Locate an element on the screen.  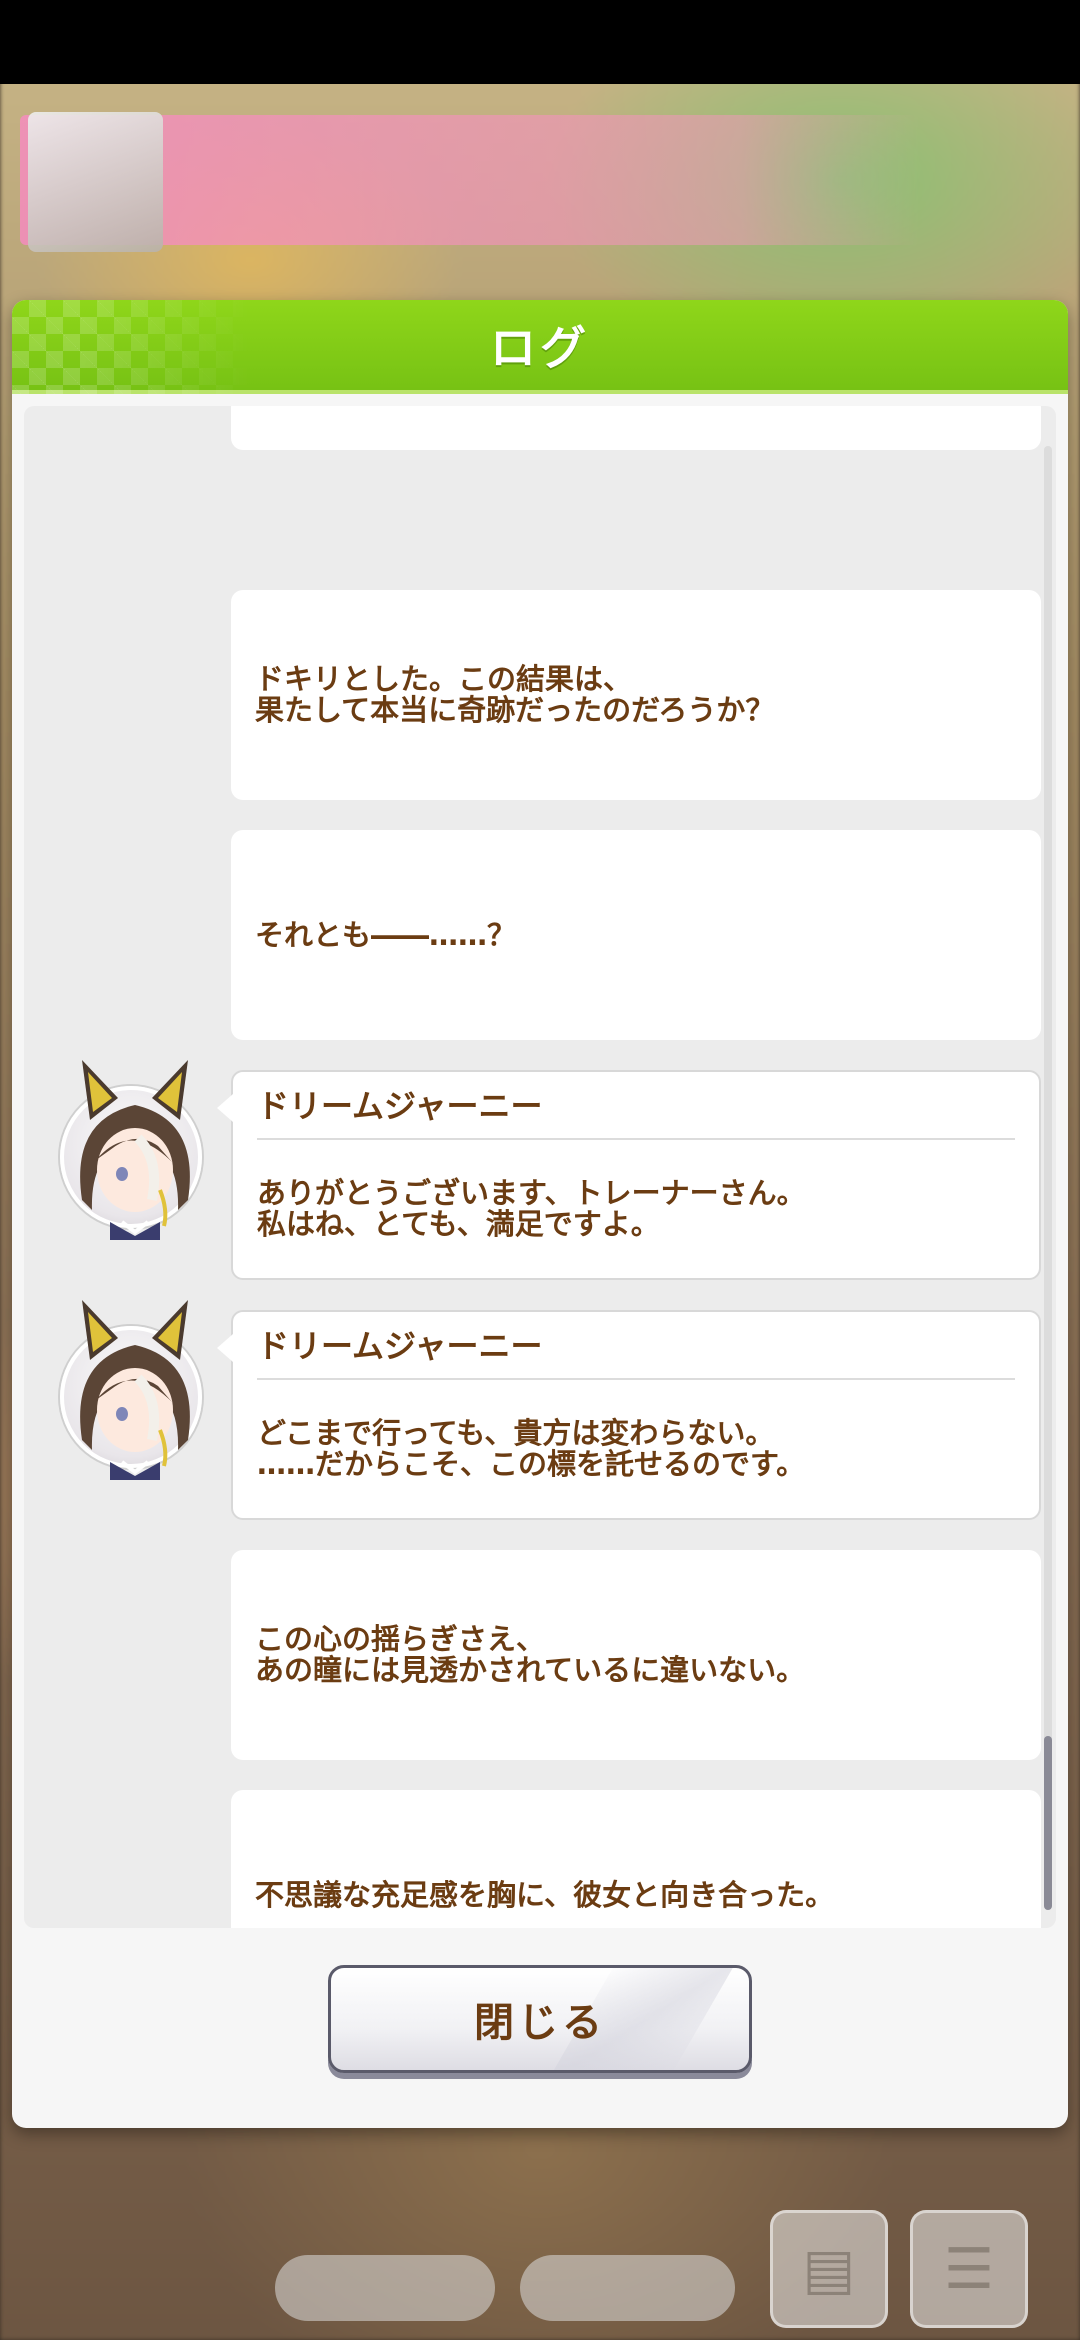
log-entry-text: この心の揺らぎさえ、 あの瞳には見透かされているに違いない。 is located at coordinates (530, 1654).